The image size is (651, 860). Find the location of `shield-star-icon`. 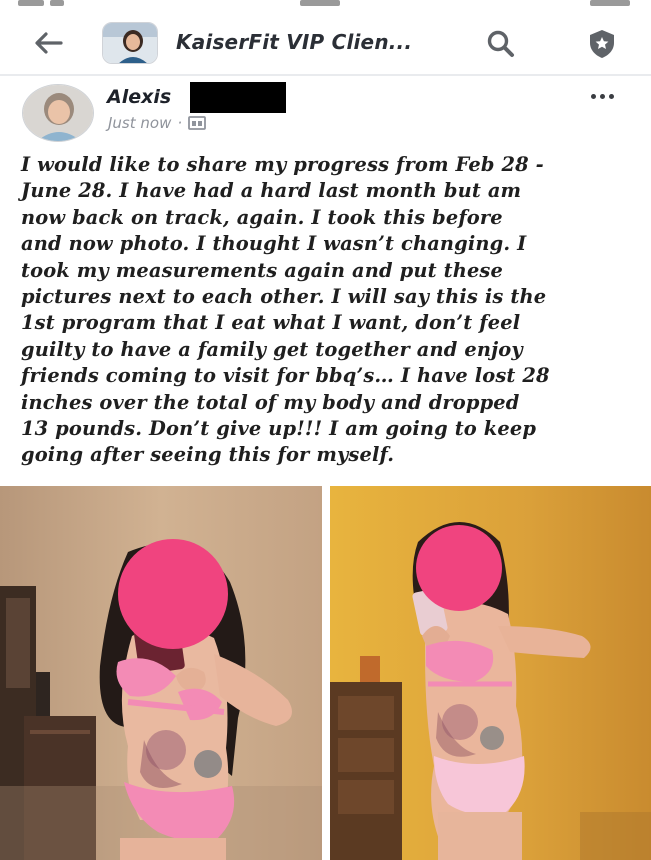

shield-star-icon is located at coordinates (602, 44).